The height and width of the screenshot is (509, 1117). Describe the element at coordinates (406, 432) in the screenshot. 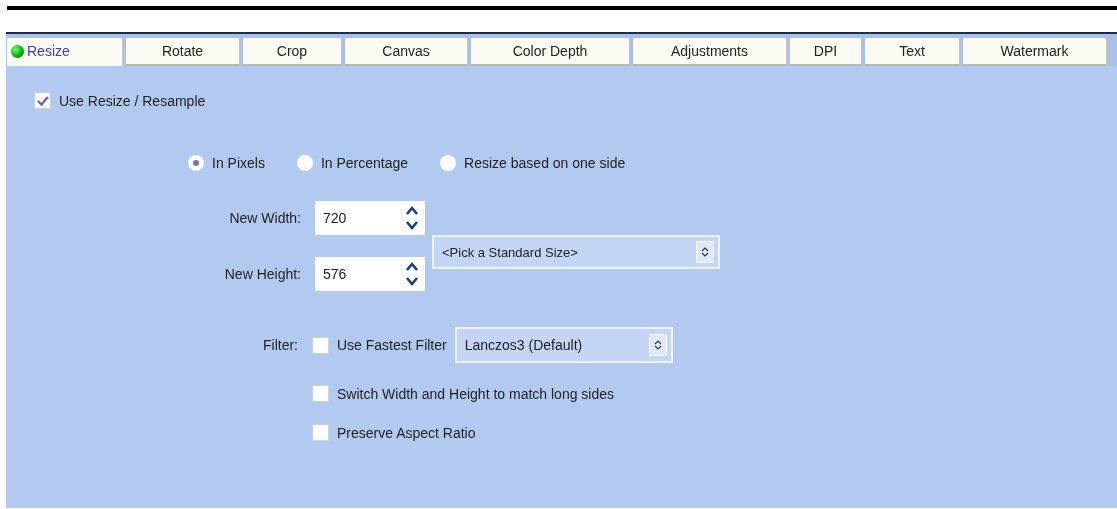

I see `checkbox-label: Preserve Aspect Ratio` at that location.